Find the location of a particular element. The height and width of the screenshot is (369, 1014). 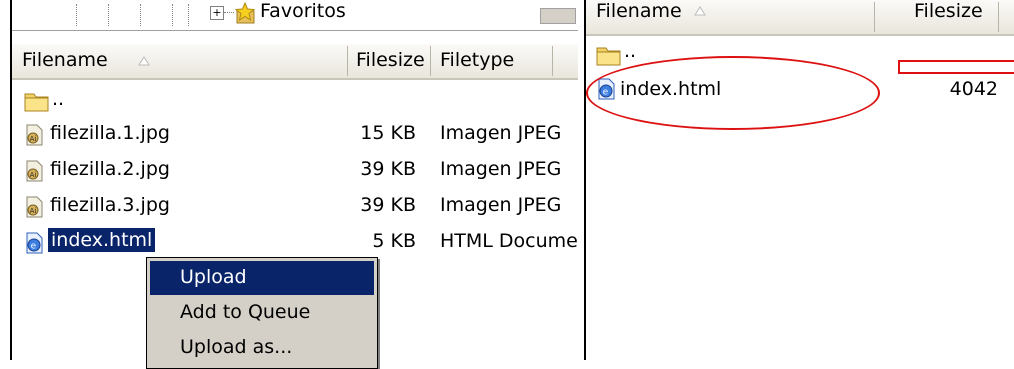

tree-expand-button: + is located at coordinates (217, 13).